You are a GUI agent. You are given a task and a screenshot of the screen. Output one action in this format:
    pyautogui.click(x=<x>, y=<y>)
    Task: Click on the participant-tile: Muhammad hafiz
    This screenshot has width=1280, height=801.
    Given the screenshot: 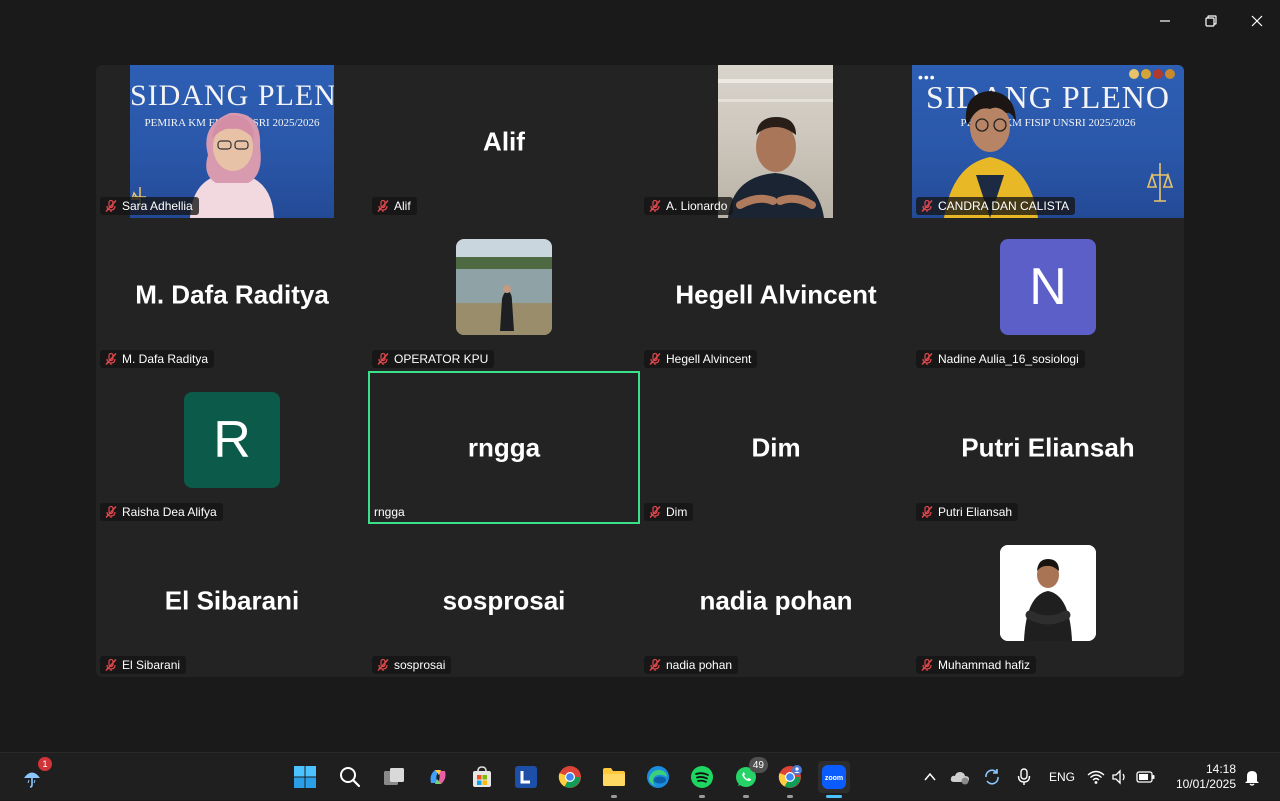 What is the action you would take?
    pyautogui.click(x=1048, y=600)
    